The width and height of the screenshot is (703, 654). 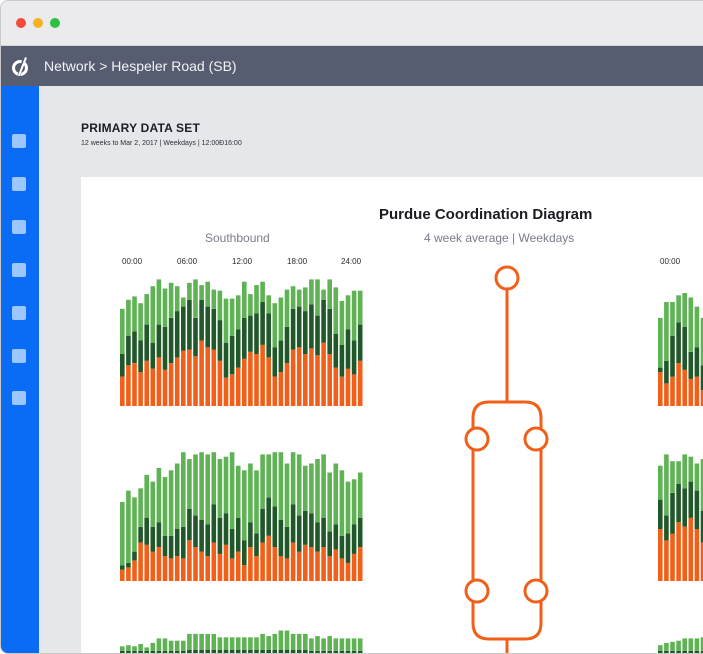 I want to click on coordination-diagram-icon, so click(x=506, y=459).